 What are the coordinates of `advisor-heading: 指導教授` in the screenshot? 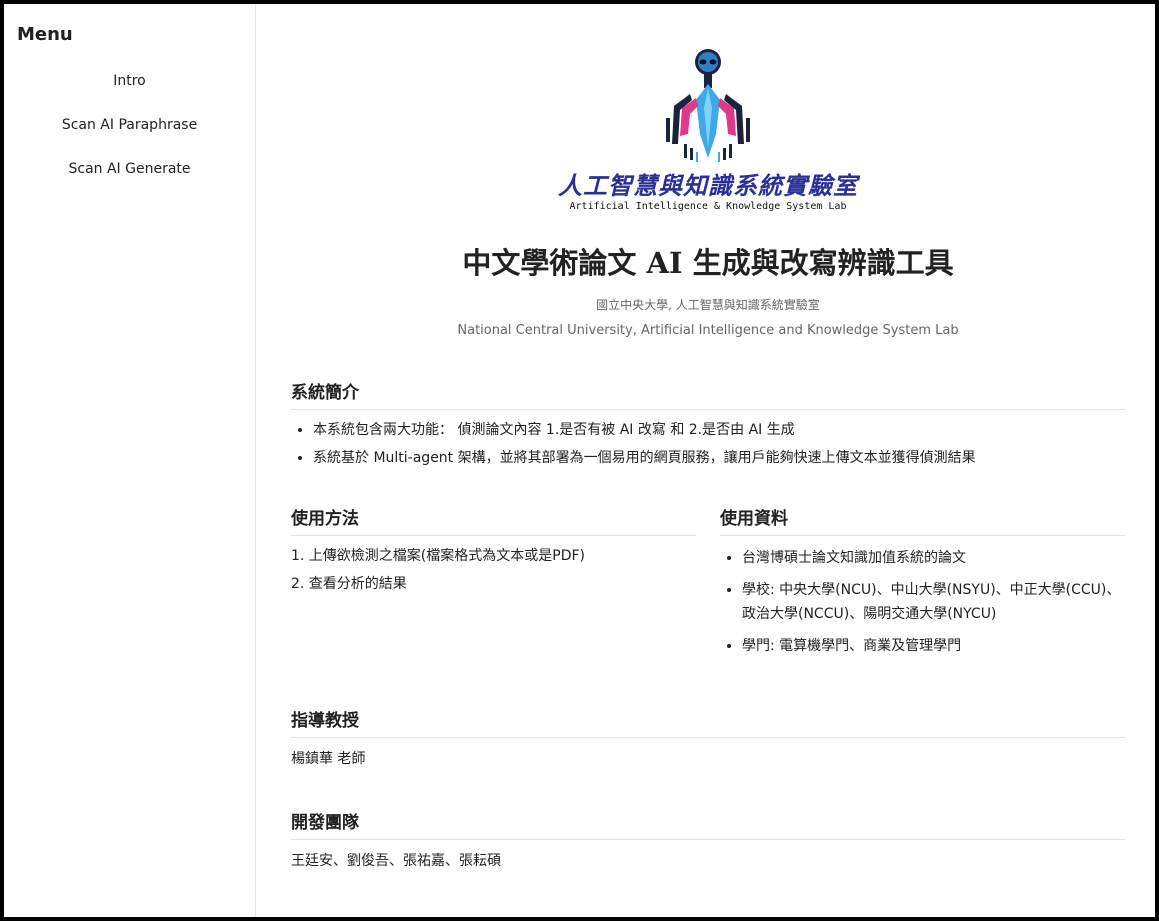 It's located at (708, 722).